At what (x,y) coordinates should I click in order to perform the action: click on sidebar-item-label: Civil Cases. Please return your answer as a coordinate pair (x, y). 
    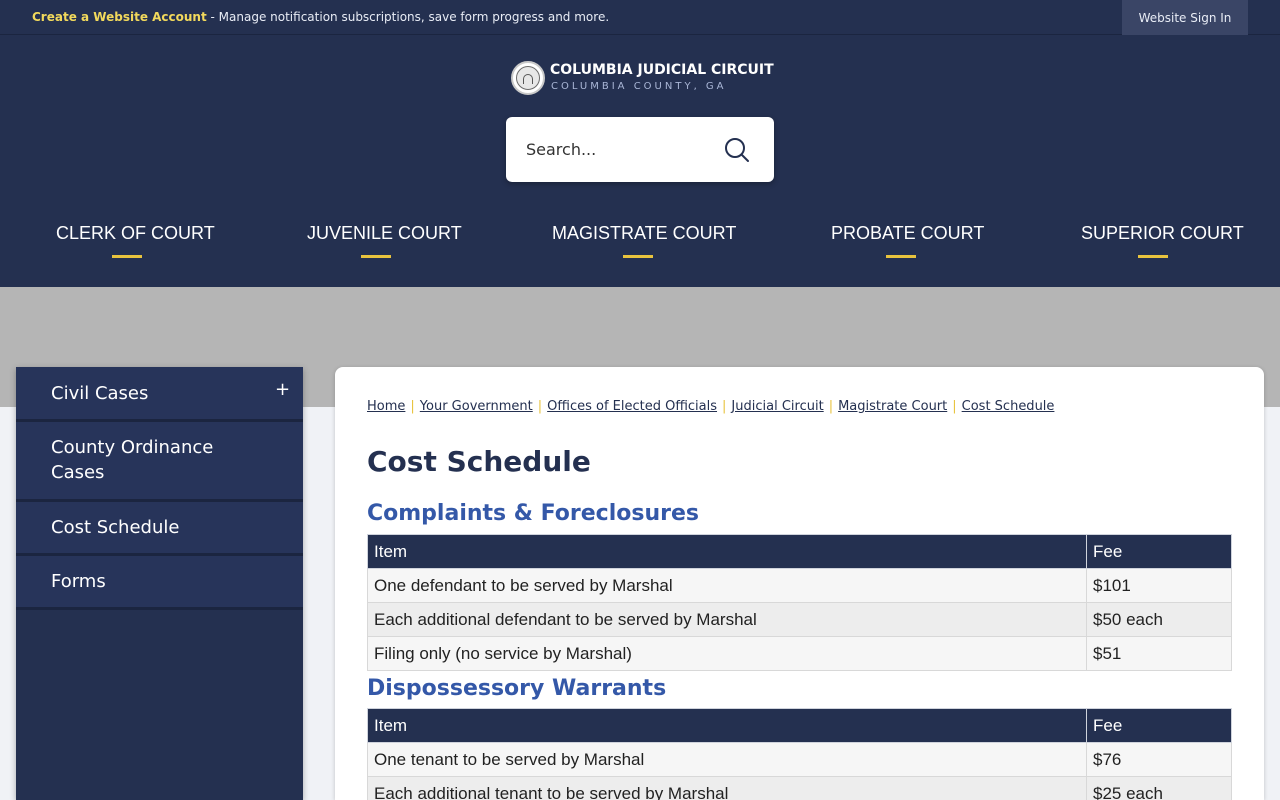
    Looking at the image, I should click on (100, 393).